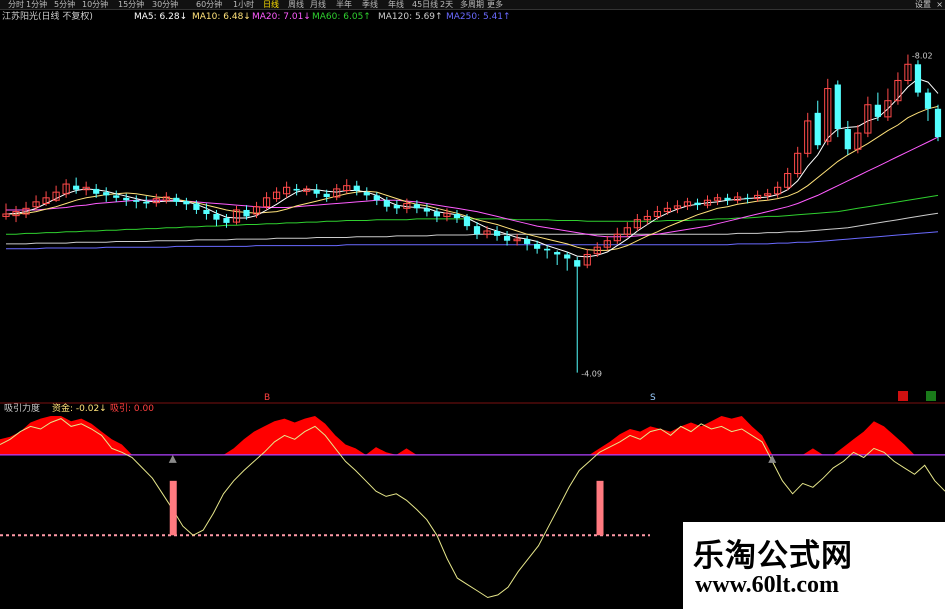 This screenshot has height=609, width=945. I want to click on watermark-title: 乐淘公式网, so click(773, 556).